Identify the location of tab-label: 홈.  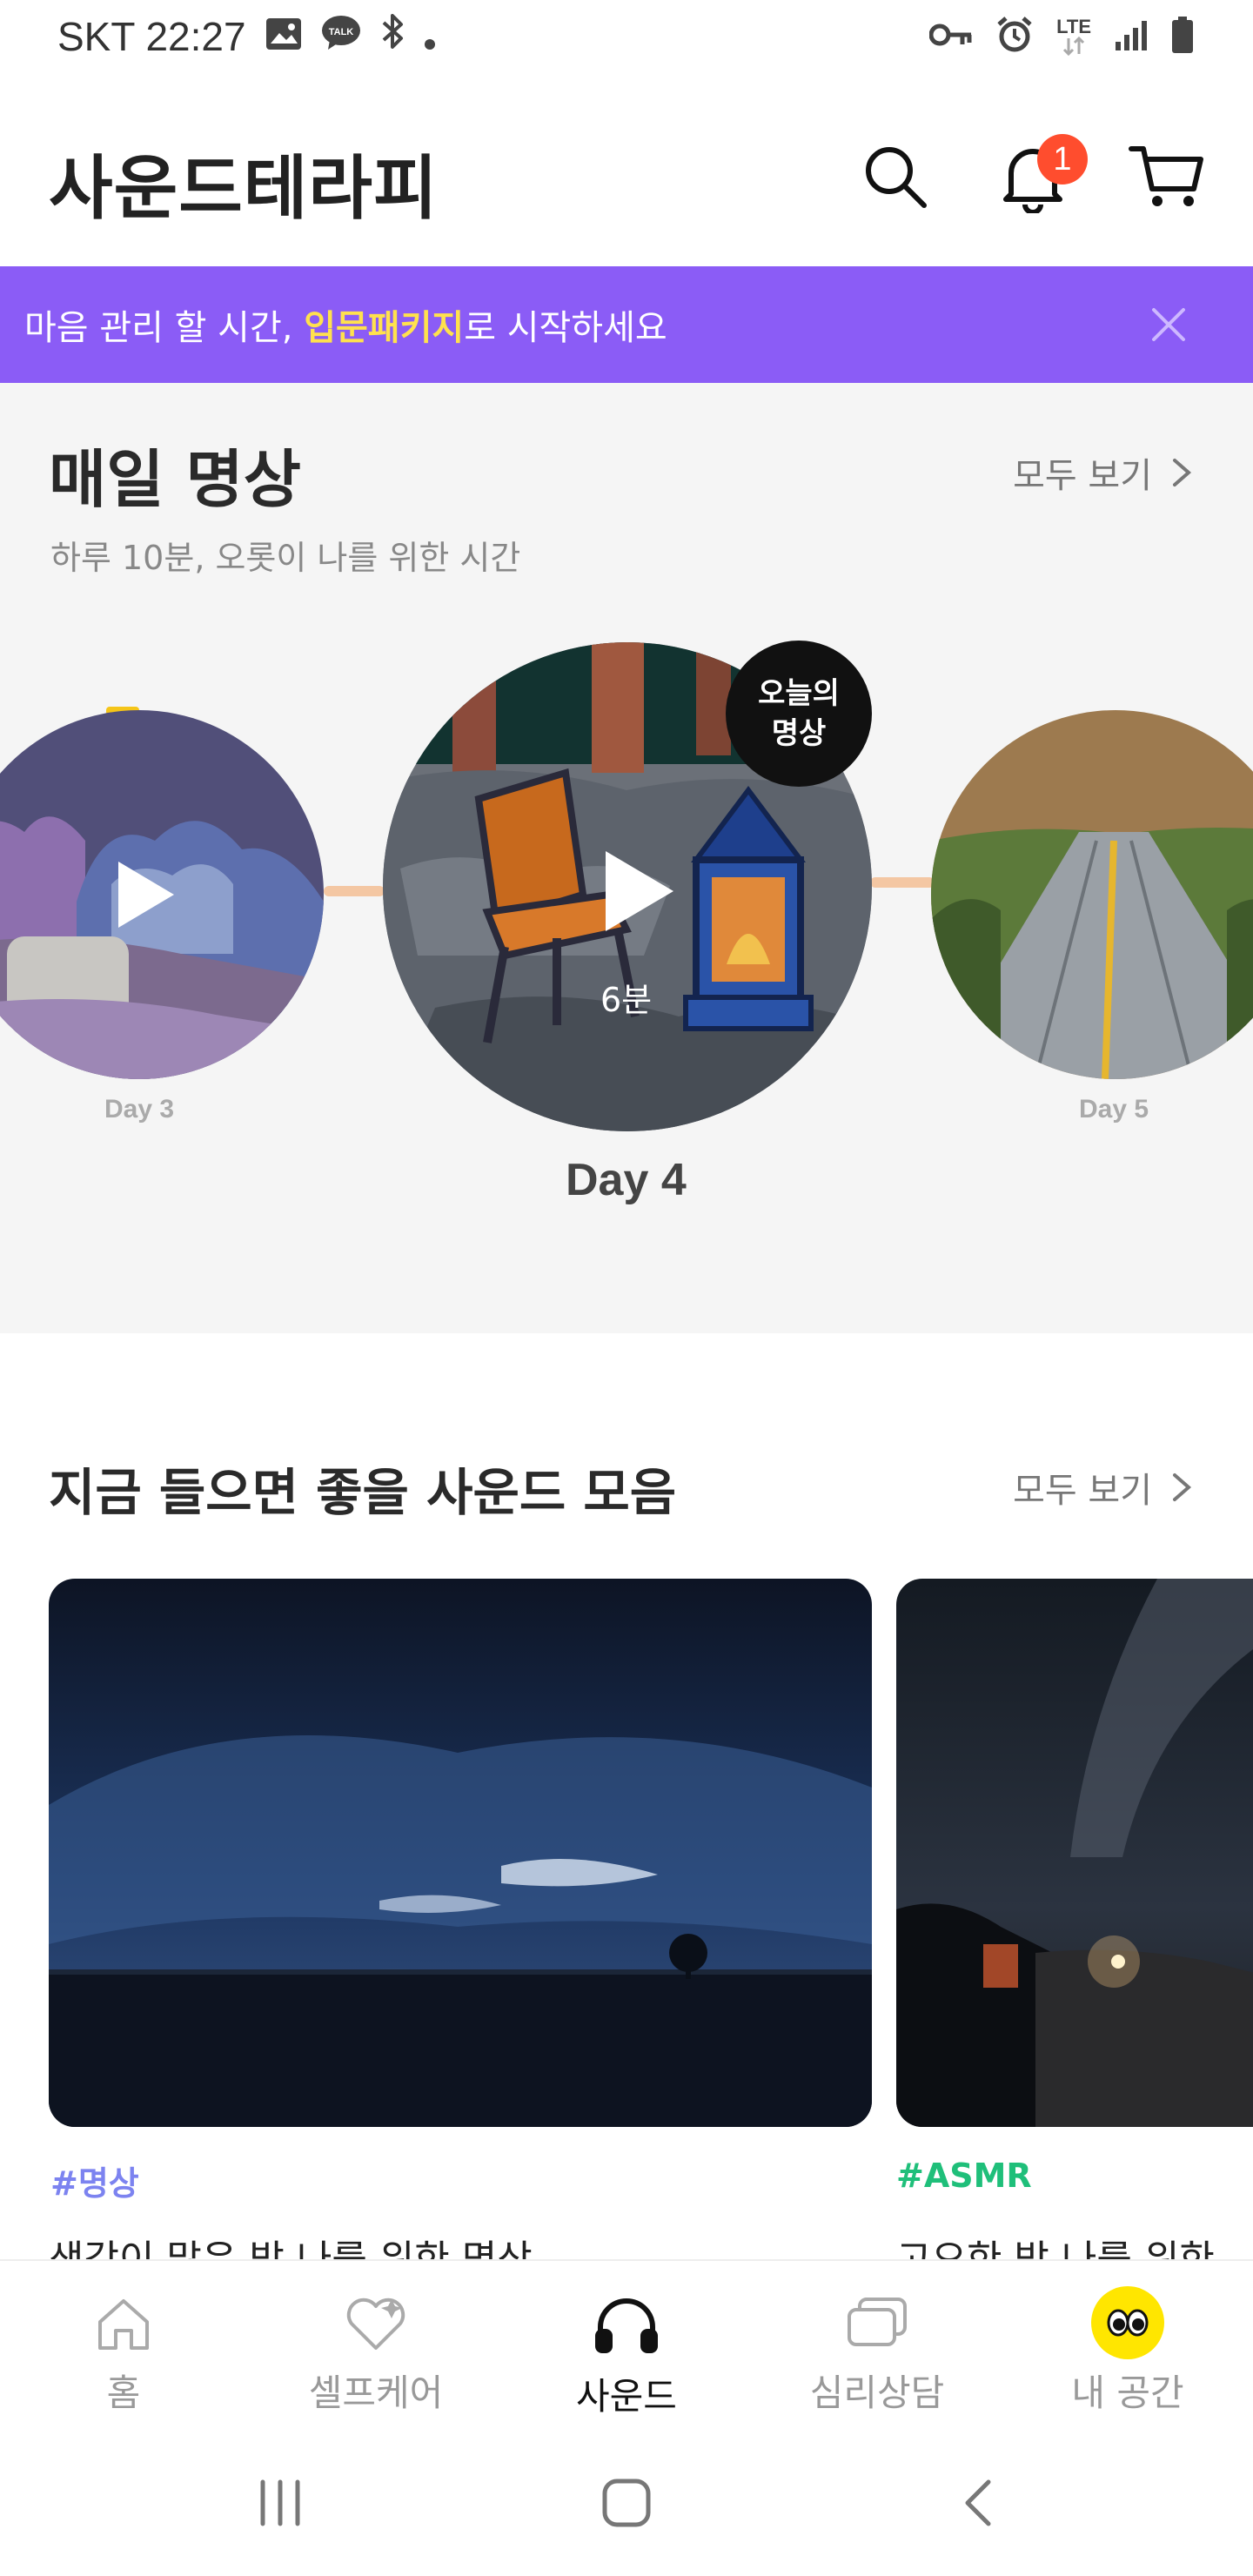
(124, 2393).